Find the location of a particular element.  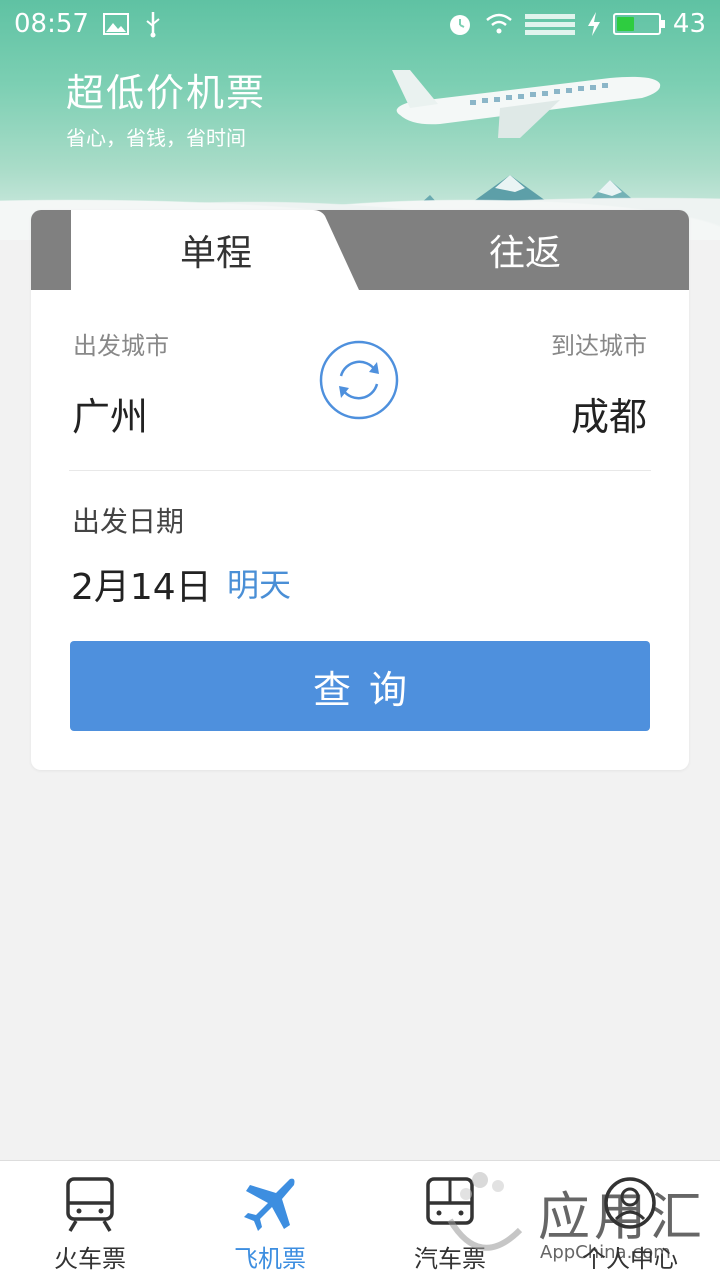

hero-title: 超低价机票 is located at coordinates (166, 93).